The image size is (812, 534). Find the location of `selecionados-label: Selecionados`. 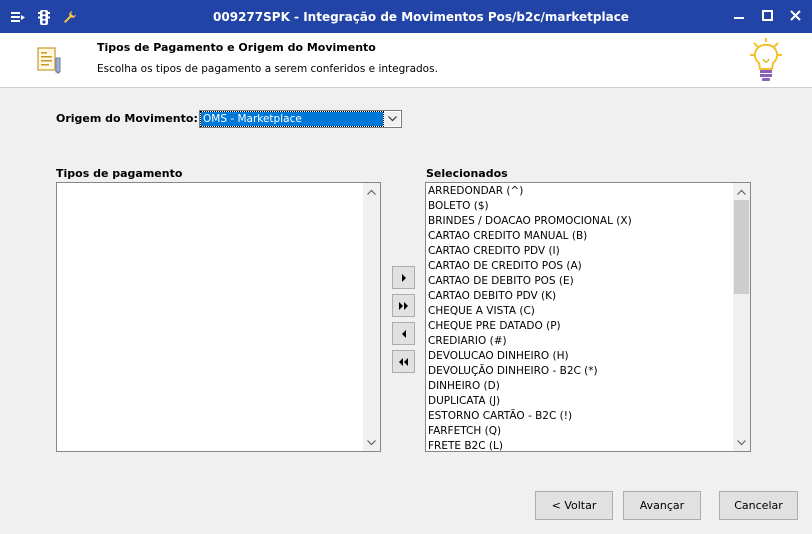

selecionados-label: Selecionados is located at coordinates (467, 173).